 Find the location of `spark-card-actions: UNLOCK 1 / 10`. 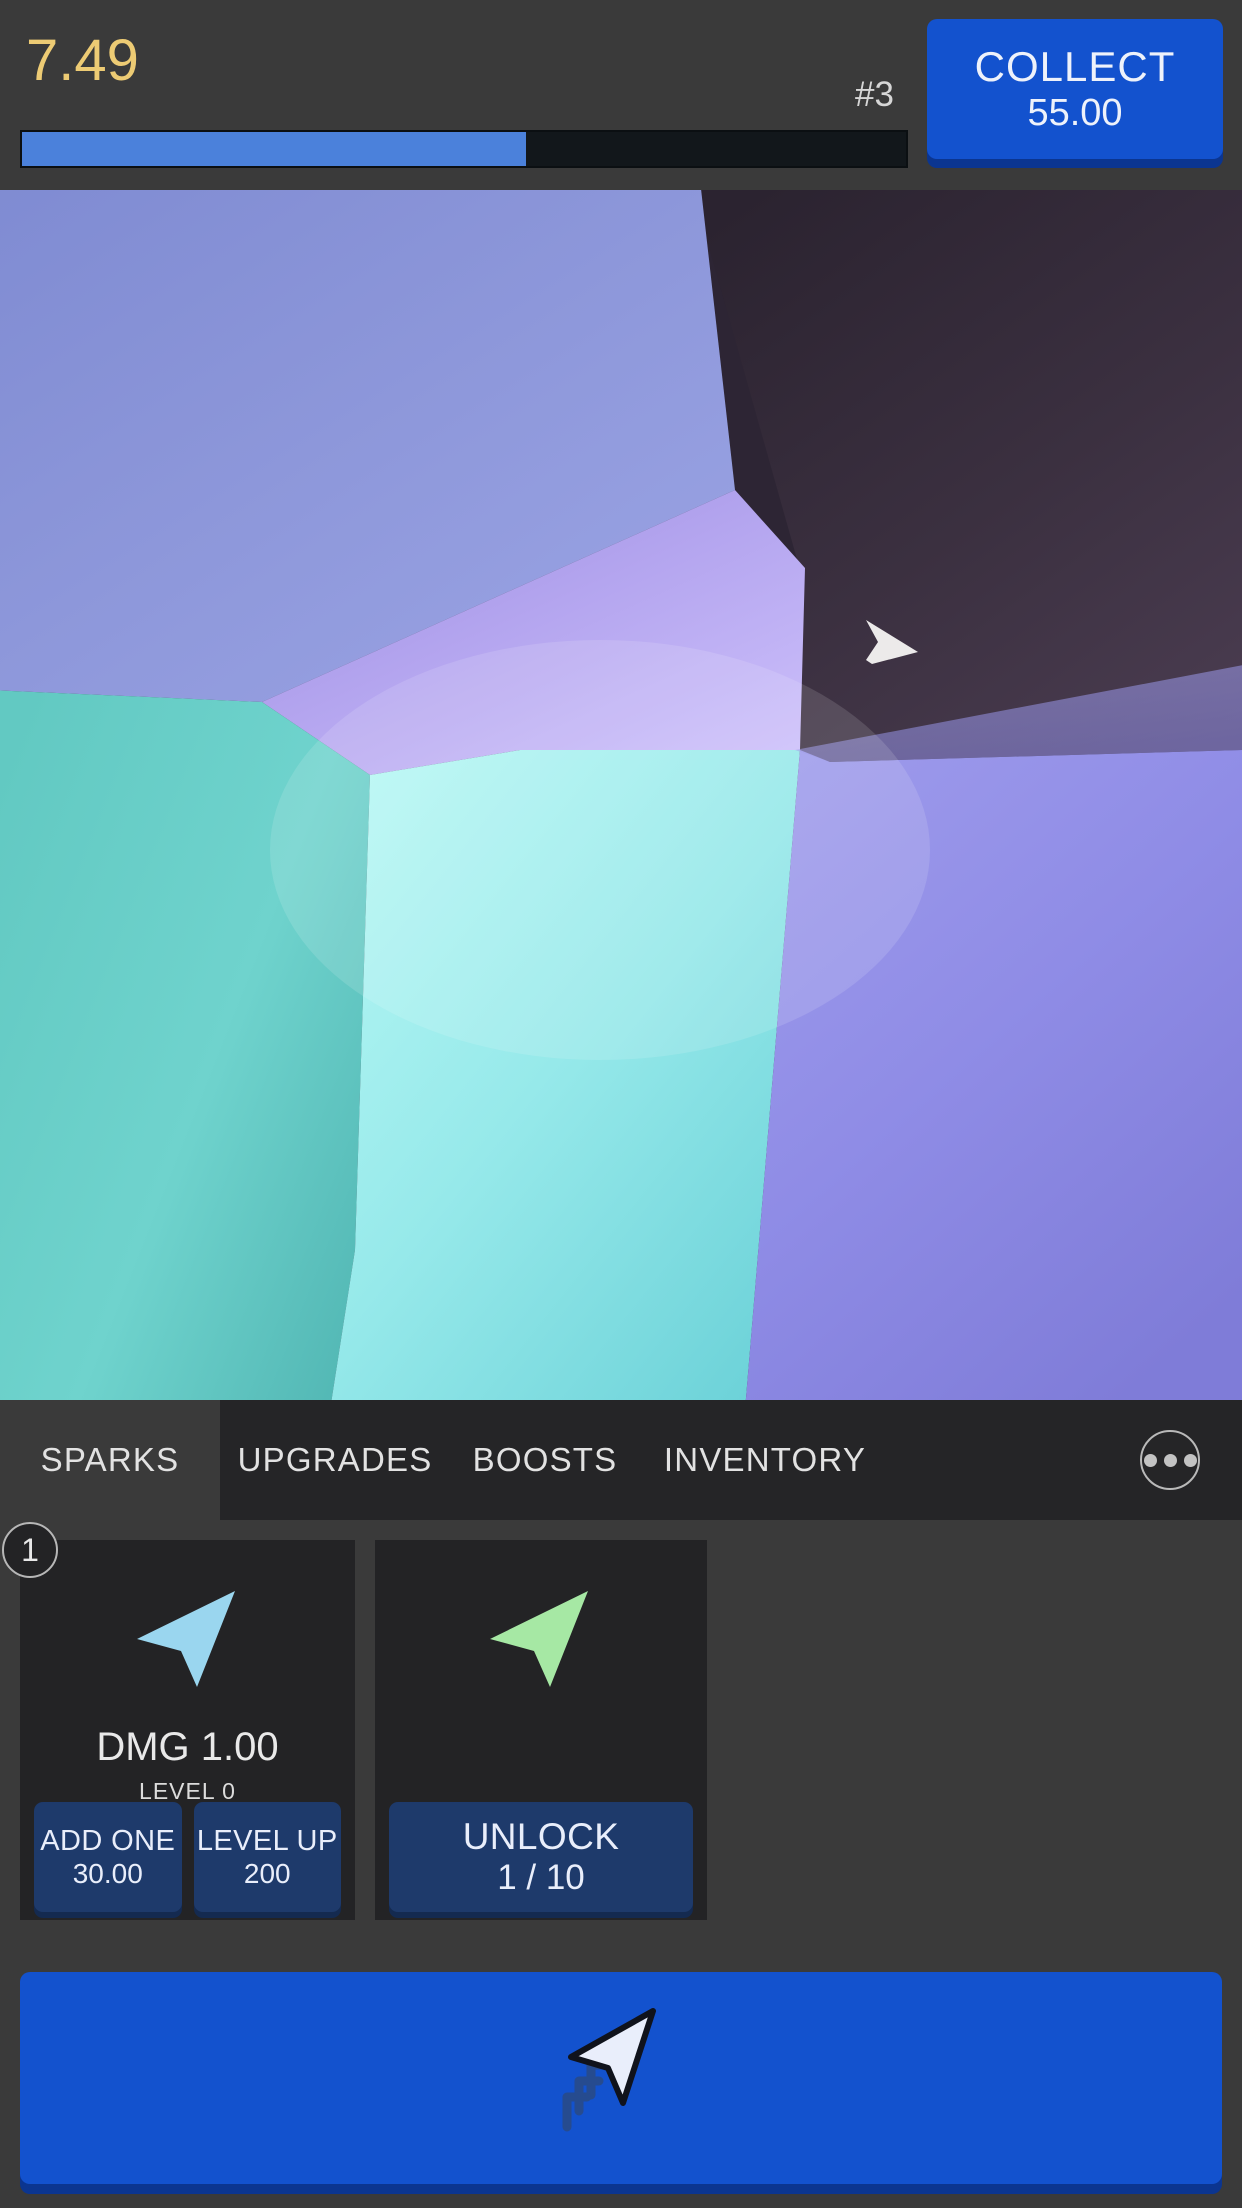

spark-card-actions: UNLOCK 1 / 10 is located at coordinates (541, 1857).